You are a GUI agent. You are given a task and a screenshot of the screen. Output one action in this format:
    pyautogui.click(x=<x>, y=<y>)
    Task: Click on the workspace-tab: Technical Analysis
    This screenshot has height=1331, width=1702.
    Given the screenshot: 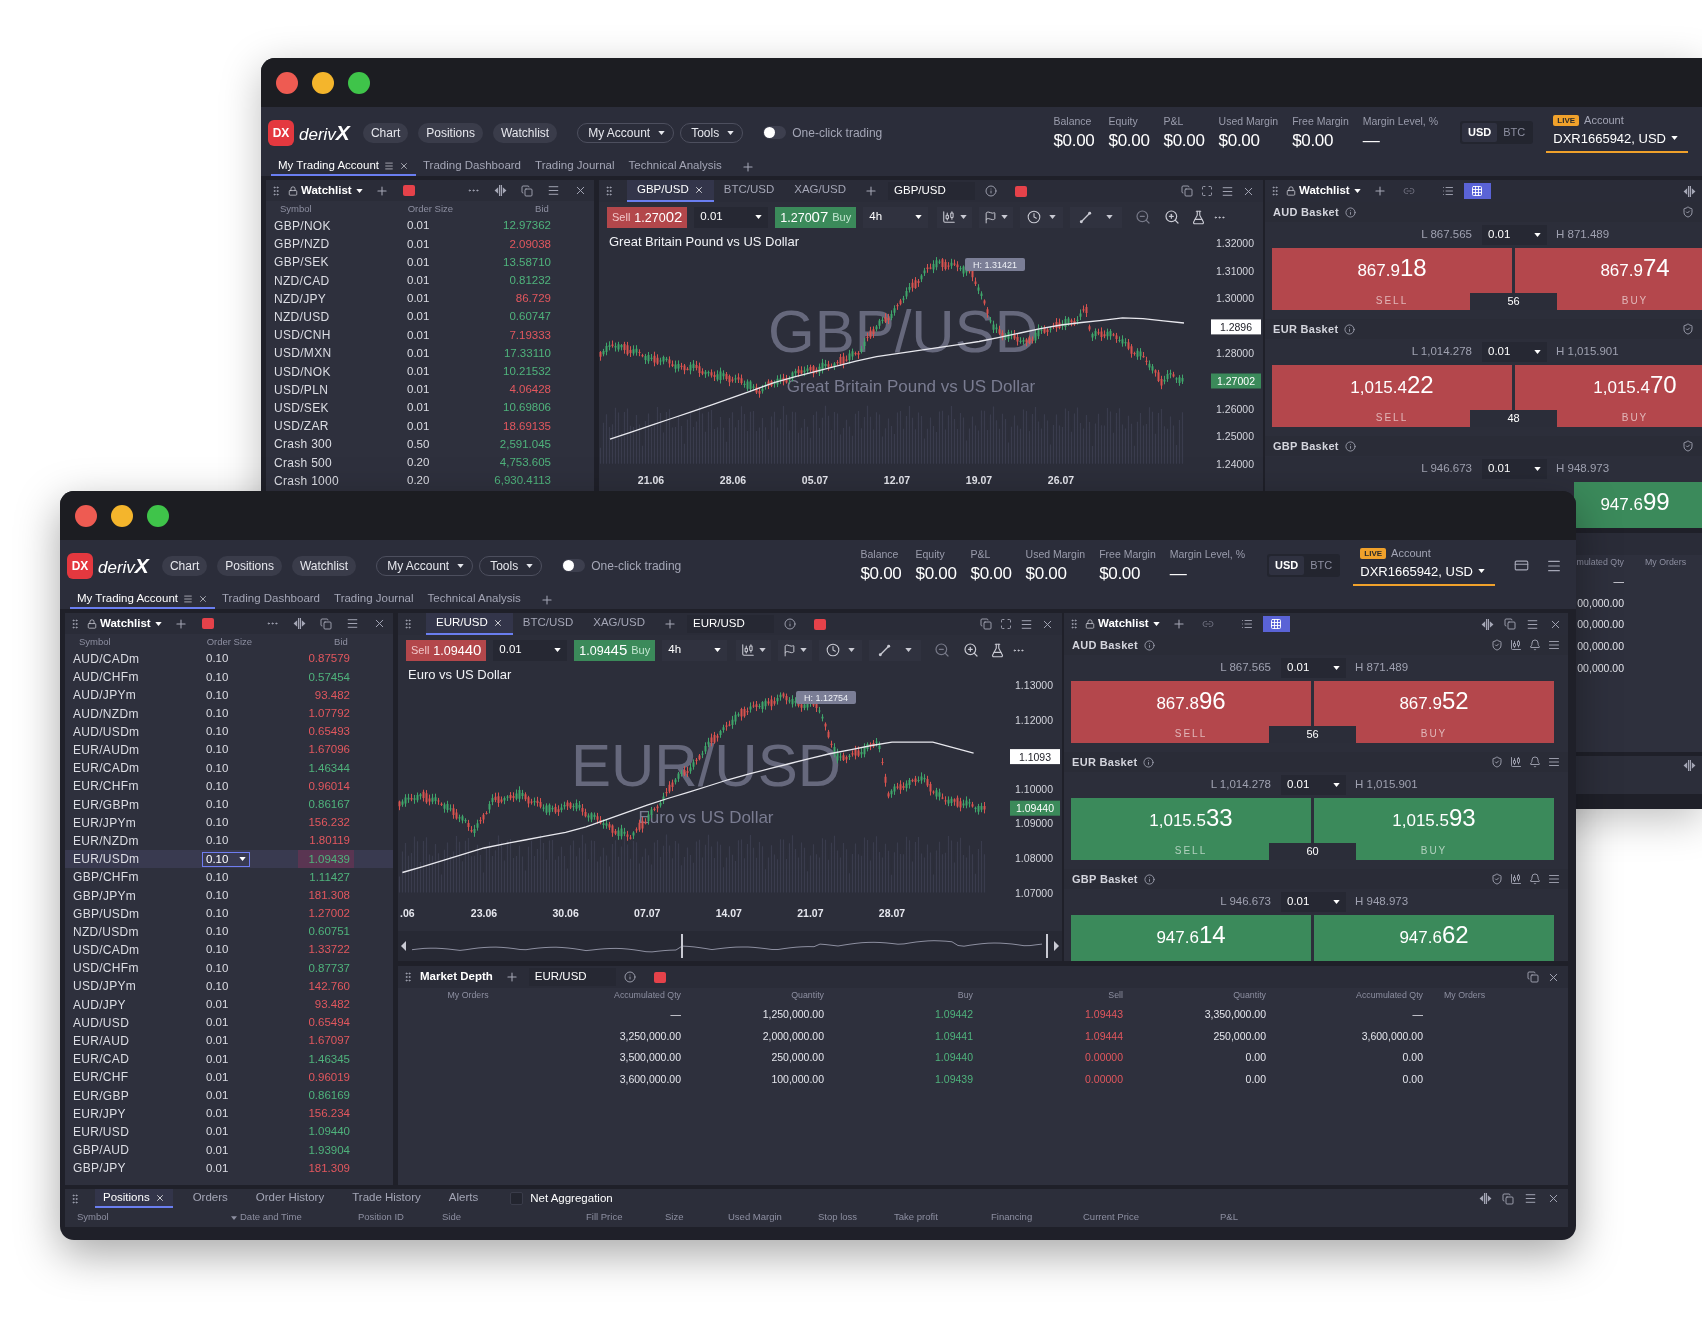 What is the action you would take?
    pyautogui.click(x=474, y=600)
    